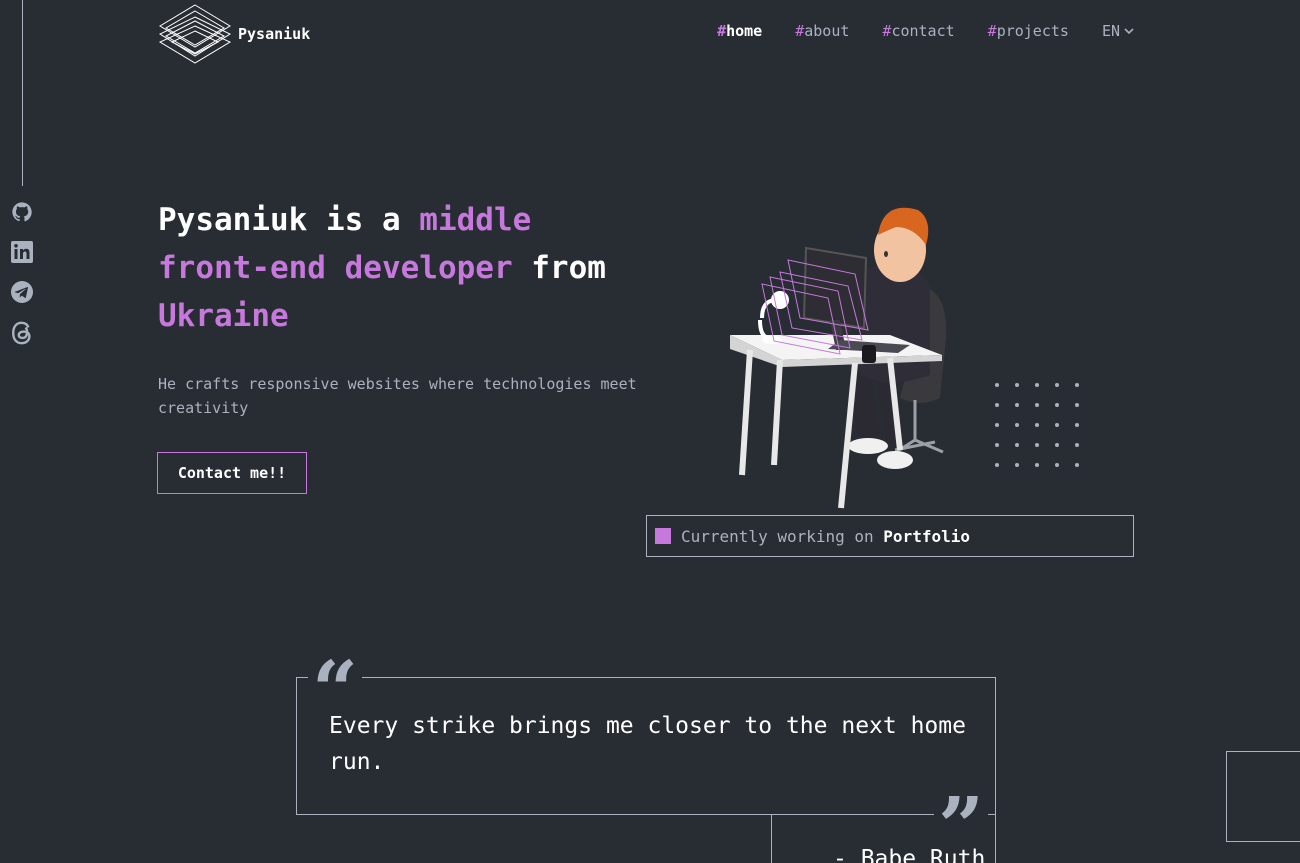  I want to click on nav-home: #home, so click(739, 31).